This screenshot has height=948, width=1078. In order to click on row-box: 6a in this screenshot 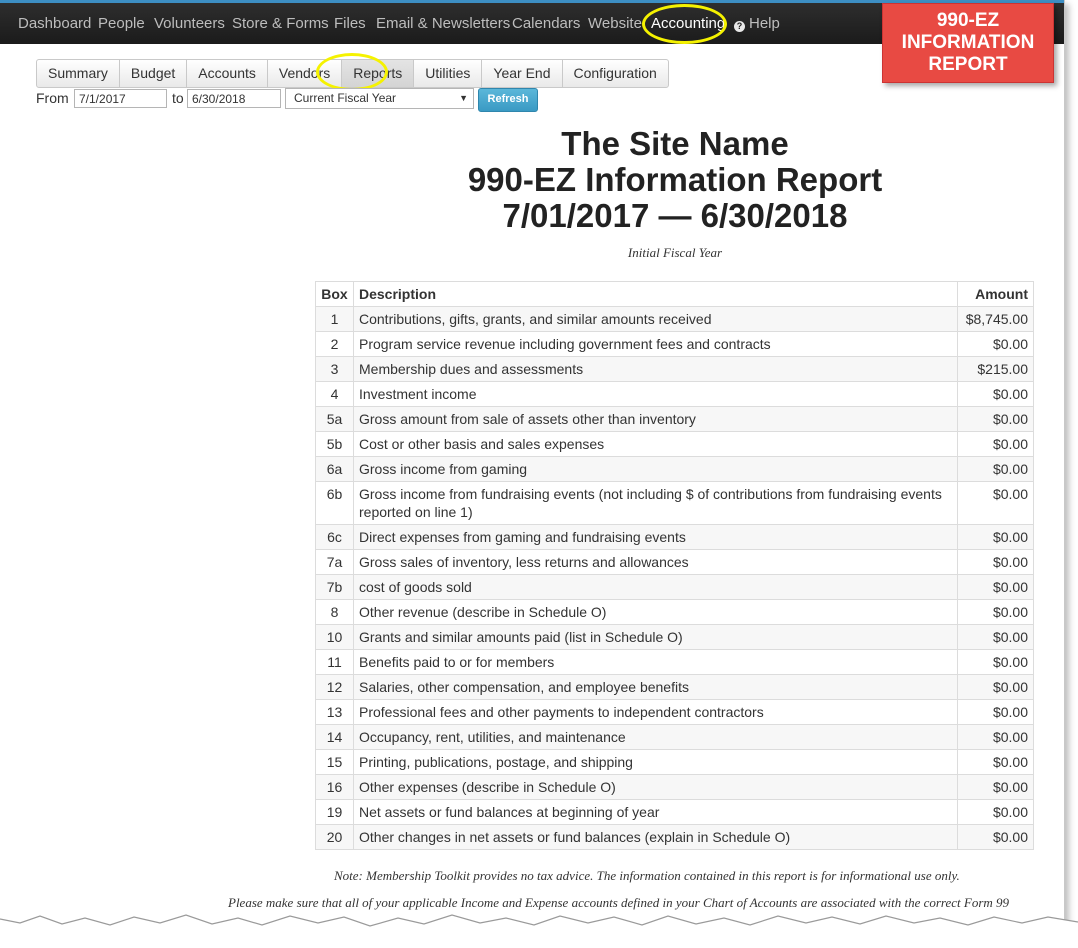, I will do `click(334, 469)`.